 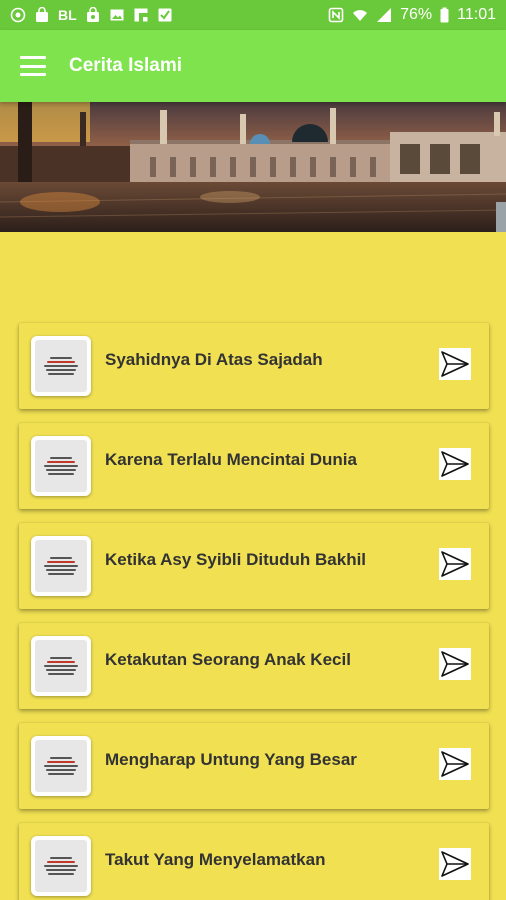 I want to click on list-item: Syahidnya Di Atas Sajadah, so click(x=254, y=366).